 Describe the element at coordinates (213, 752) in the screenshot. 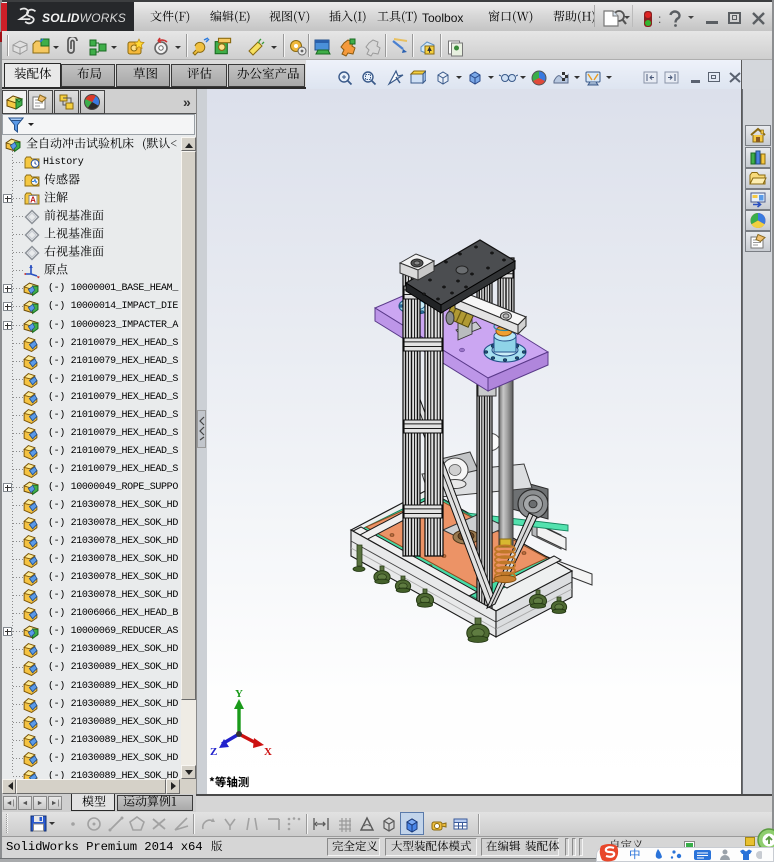

I see `svg-text: Z` at that location.